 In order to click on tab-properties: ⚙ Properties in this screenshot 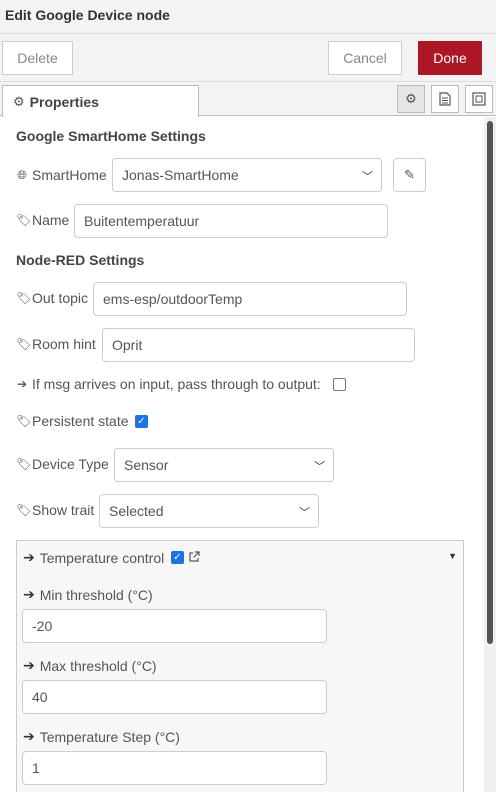, I will do `click(100, 101)`.